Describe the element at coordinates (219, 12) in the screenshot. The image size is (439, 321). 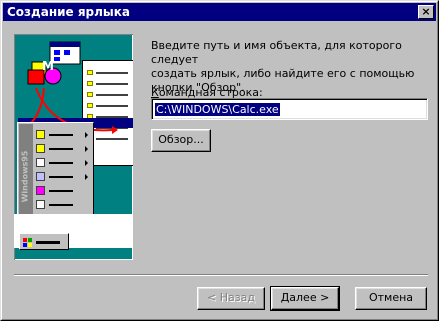
I see `title-bar: Создание ярлыка ×` at that location.